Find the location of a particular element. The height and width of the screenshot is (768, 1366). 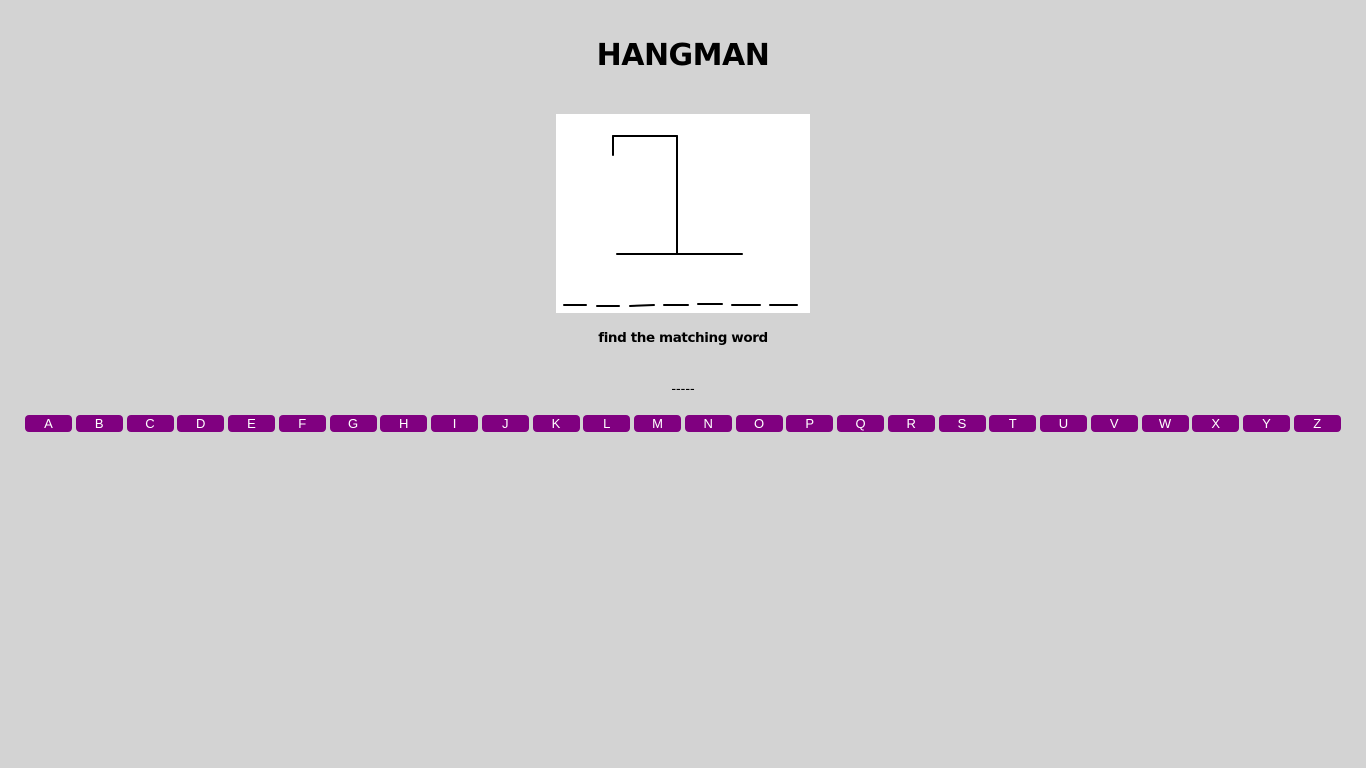

hangman-drawing is located at coordinates (680, 221).